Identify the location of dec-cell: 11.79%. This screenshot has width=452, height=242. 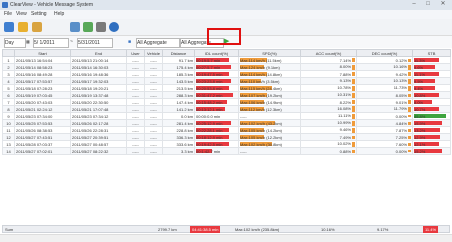
(384, 109).